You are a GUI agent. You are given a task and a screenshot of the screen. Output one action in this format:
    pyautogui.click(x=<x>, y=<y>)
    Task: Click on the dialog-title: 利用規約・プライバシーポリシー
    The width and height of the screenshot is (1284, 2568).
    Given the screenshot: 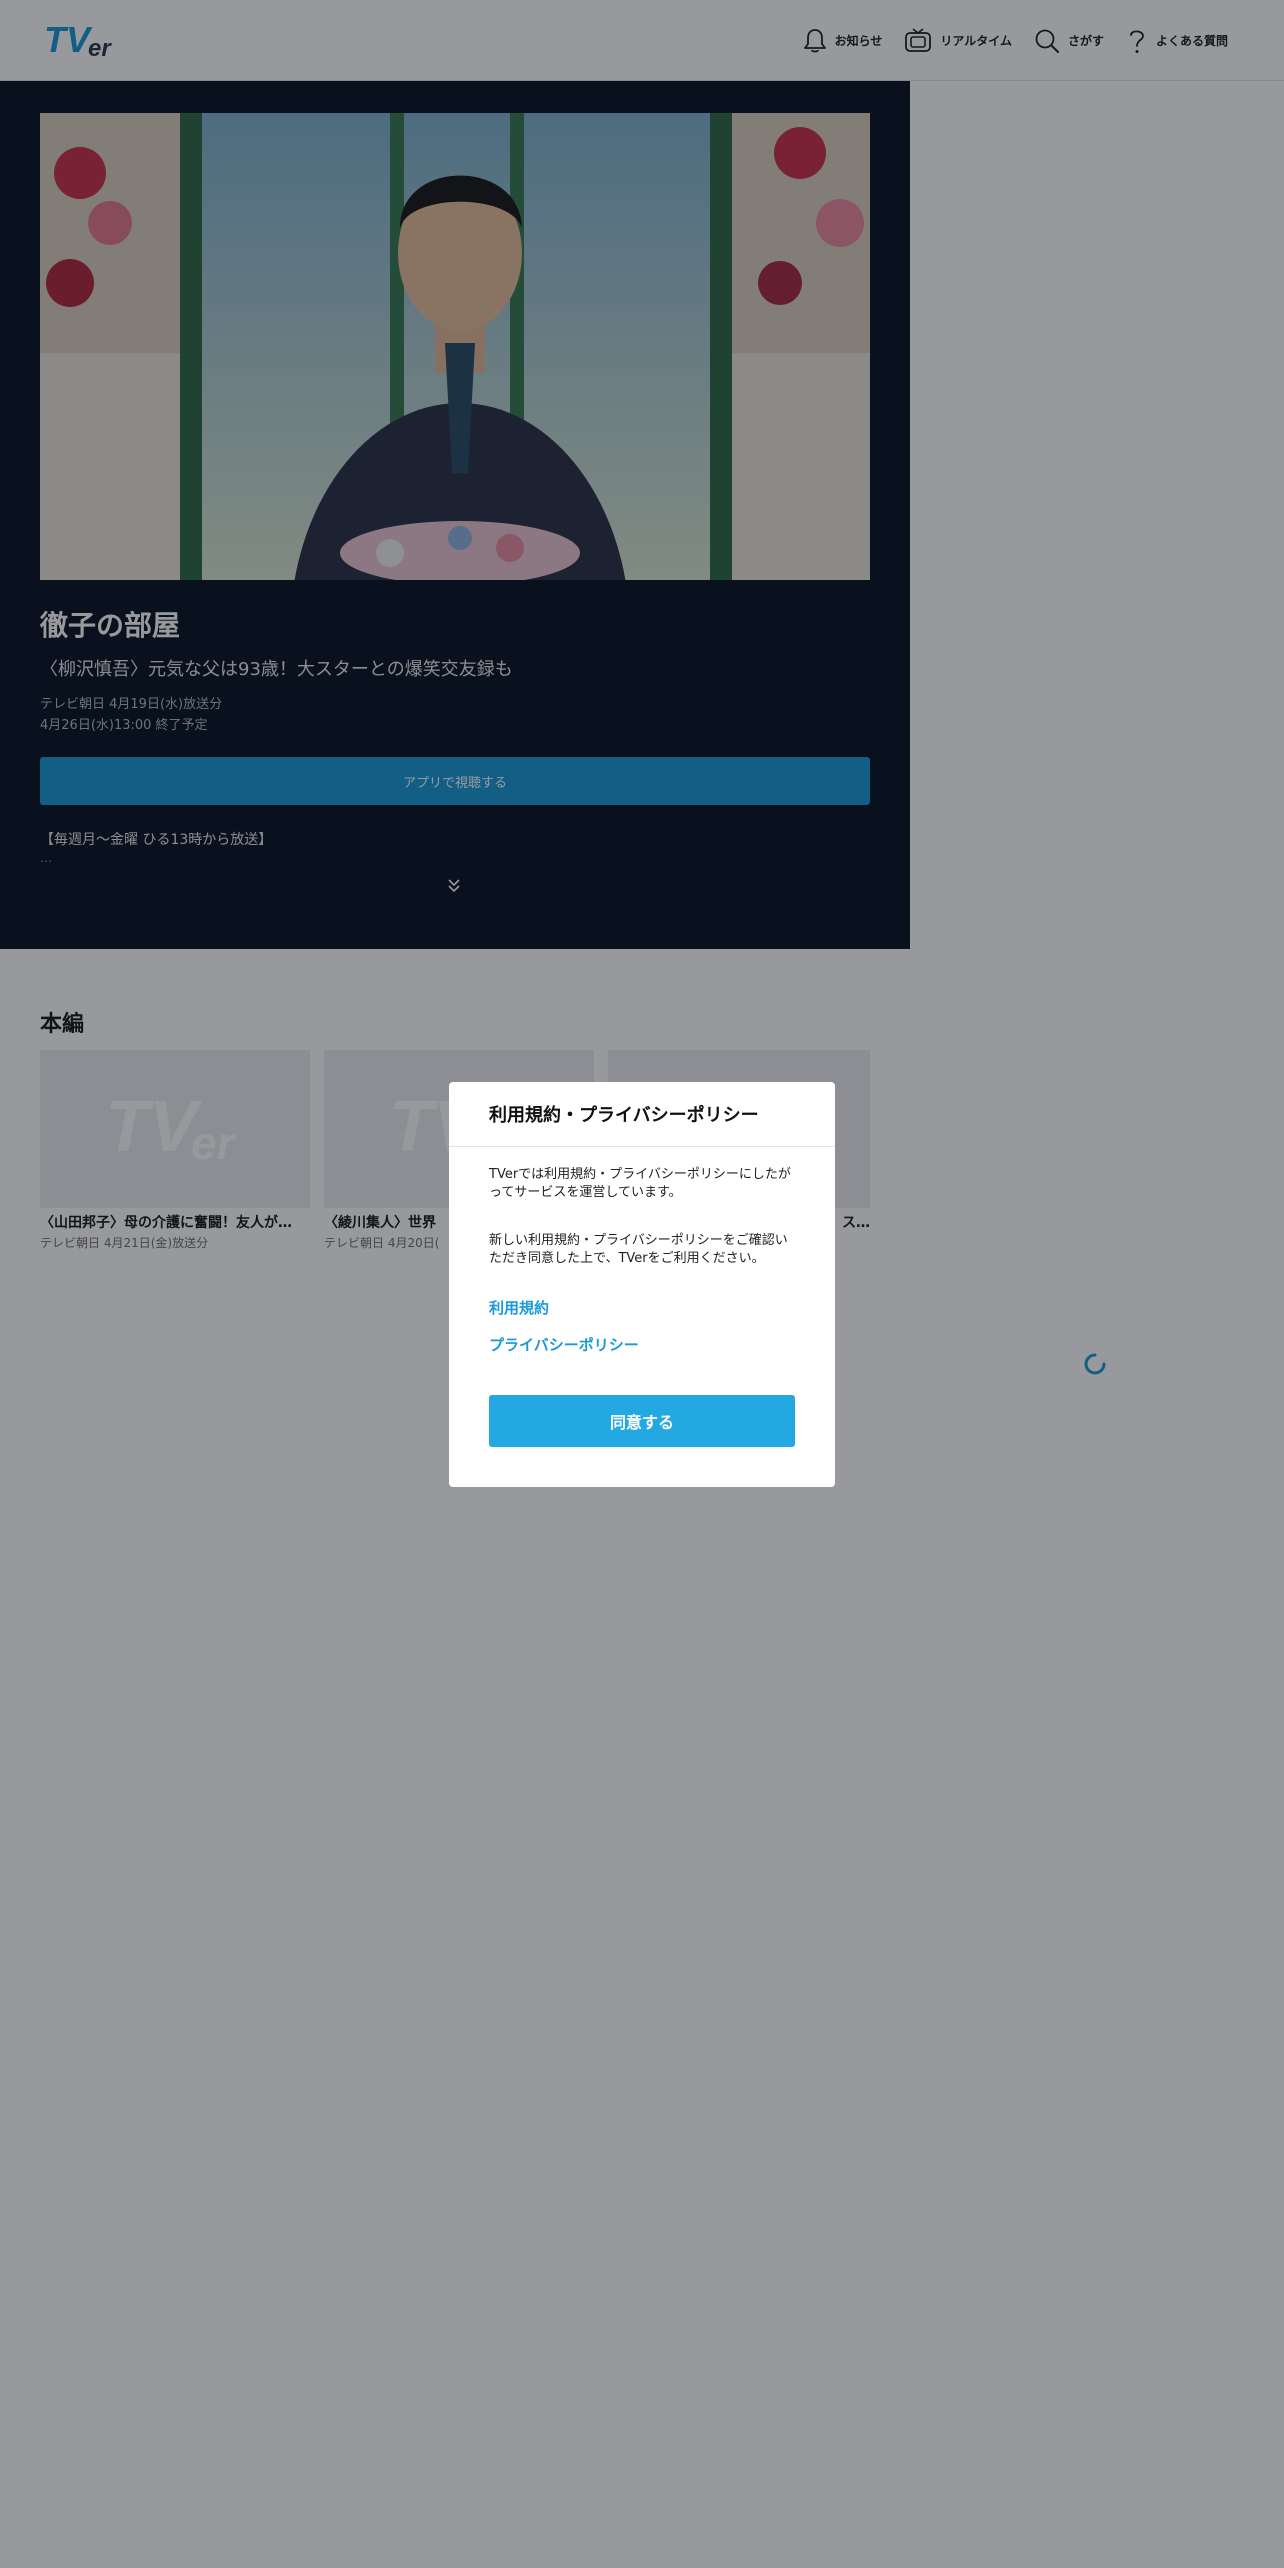 What is the action you would take?
    pyautogui.click(x=642, y=1114)
    